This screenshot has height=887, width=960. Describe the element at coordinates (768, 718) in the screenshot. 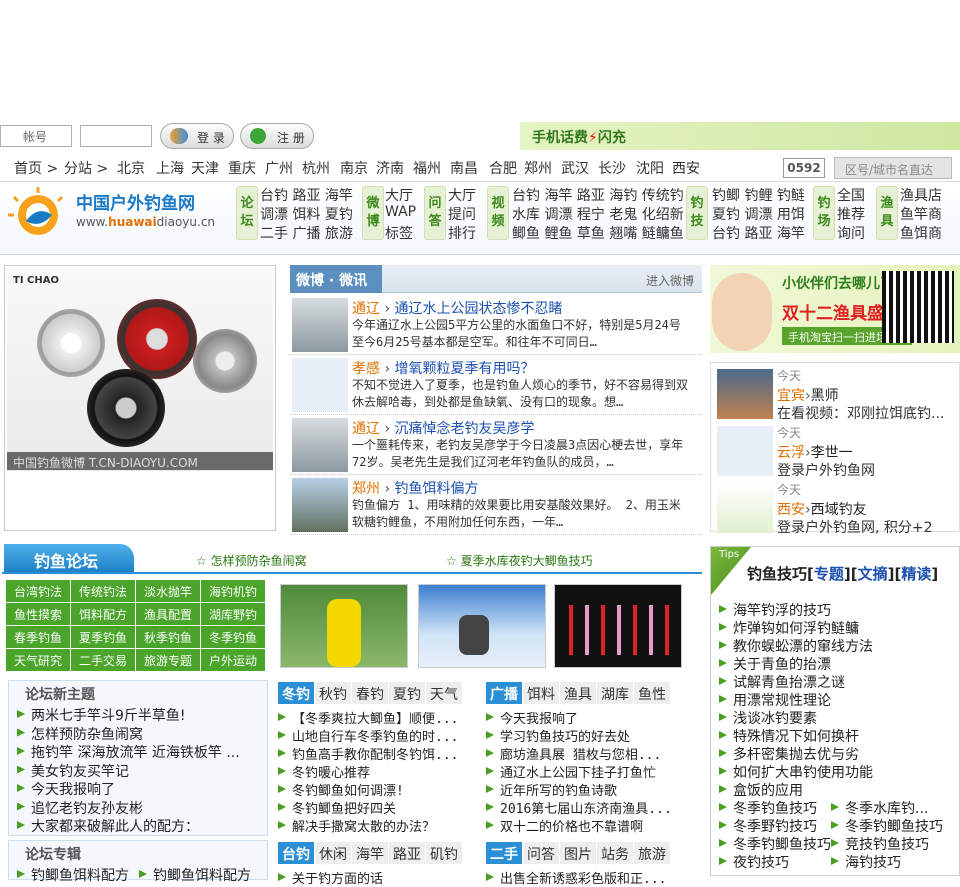

I see `tip-item: 浅谈冰钓要素` at that location.